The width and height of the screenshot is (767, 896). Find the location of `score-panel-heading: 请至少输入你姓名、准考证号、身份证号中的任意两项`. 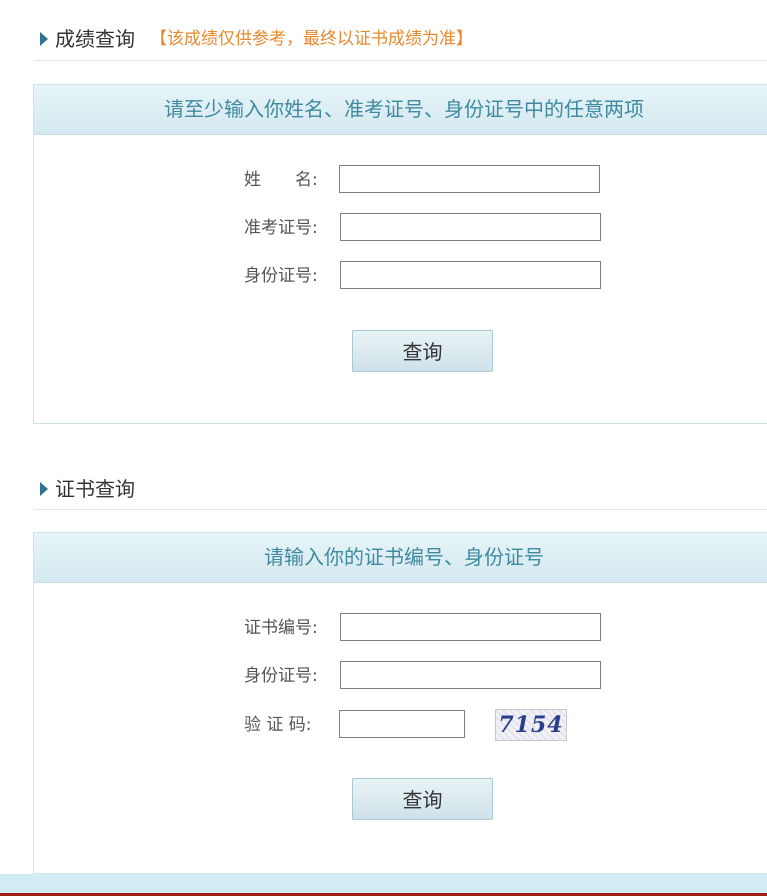

score-panel-heading: 请至少输入你姓名、准考证号、身份证号中的任意两项 is located at coordinates (400, 110).